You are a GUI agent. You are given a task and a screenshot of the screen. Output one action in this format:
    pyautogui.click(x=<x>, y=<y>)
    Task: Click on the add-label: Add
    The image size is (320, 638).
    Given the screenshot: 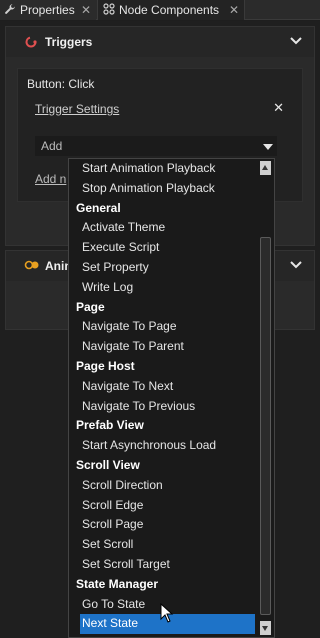 What is the action you would take?
    pyautogui.click(x=52, y=146)
    